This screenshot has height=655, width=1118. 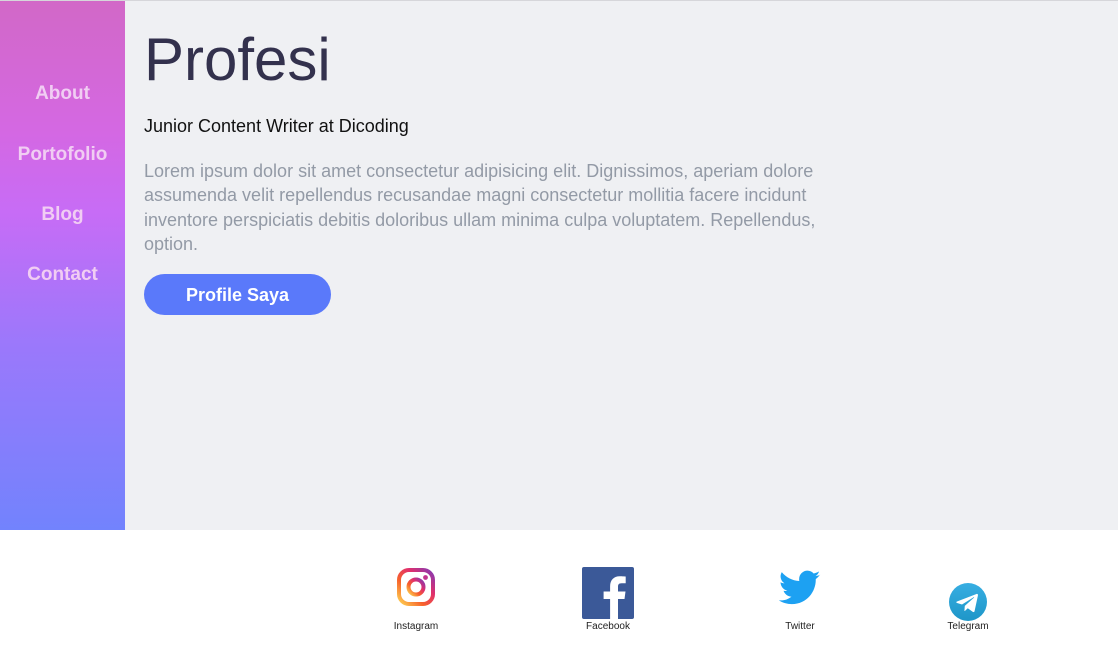 I want to click on social-label-facebook: Facebook, so click(x=608, y=626).